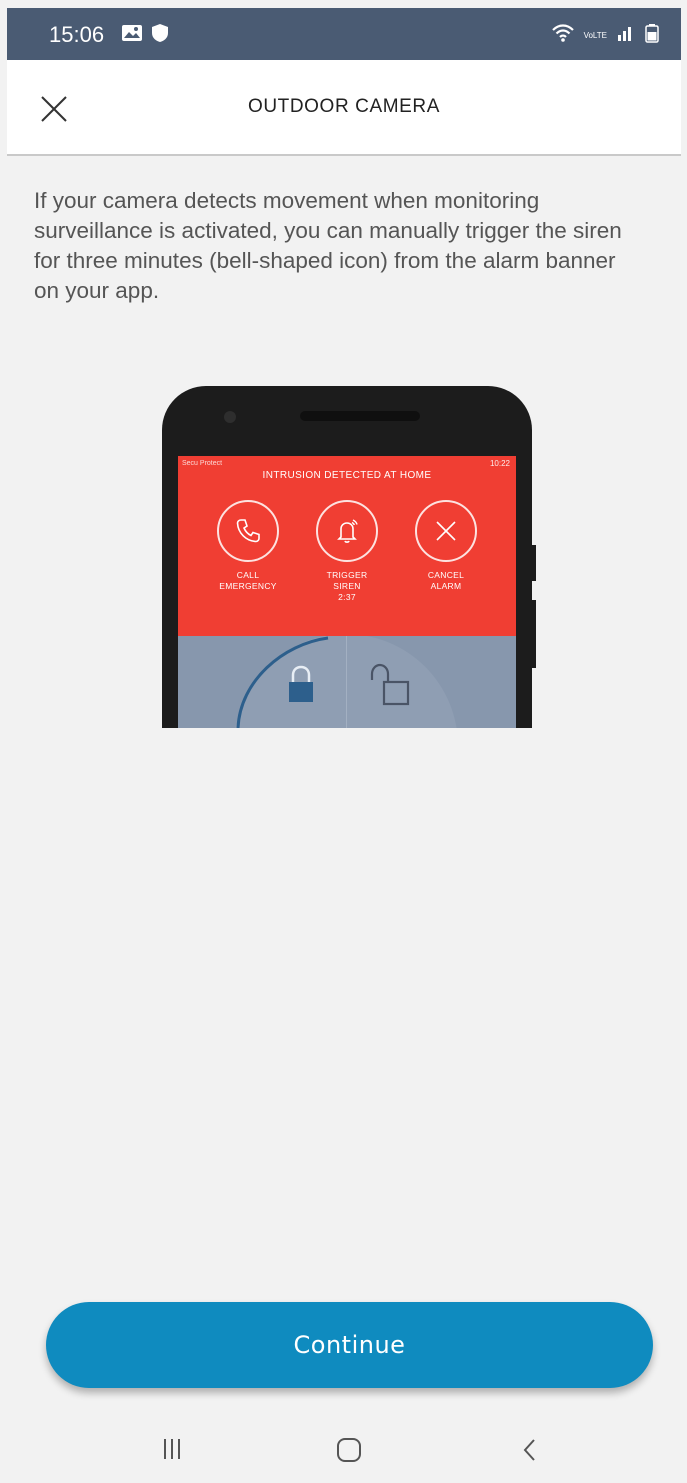 The width and height of the screenshot is (687, 1483). Describe the element at coordinates (390, 684) in the screenshot. I see `lock-open-icon` at that location.